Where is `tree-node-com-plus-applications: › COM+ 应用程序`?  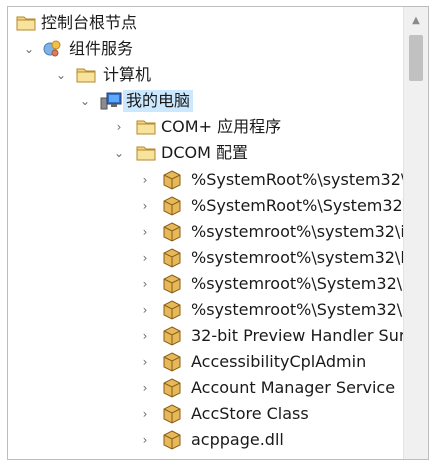 tree-node-com-plus-applications: › COM+ 应用程序 is located at coordinates (205, 127).